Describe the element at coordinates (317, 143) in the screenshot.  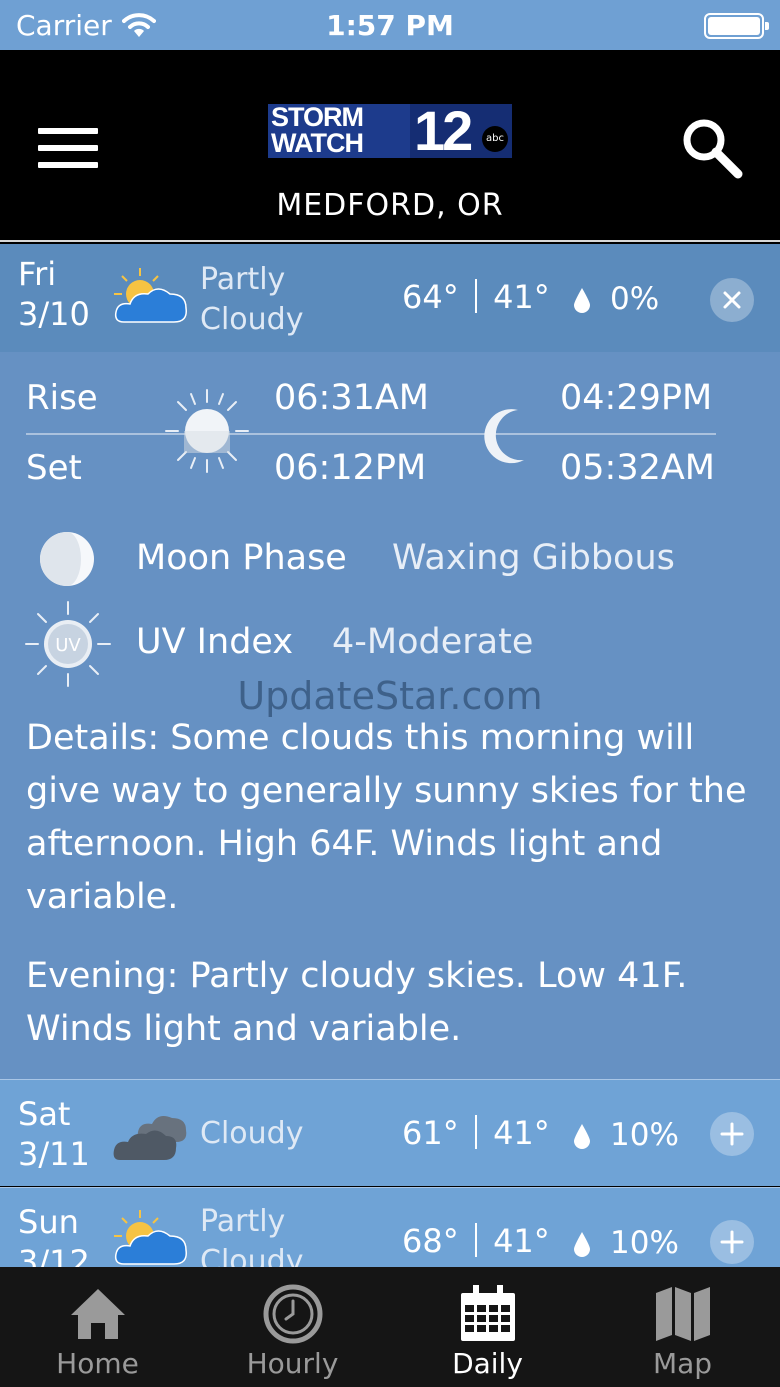
I see `logo-line-2: WATCH` at that location.